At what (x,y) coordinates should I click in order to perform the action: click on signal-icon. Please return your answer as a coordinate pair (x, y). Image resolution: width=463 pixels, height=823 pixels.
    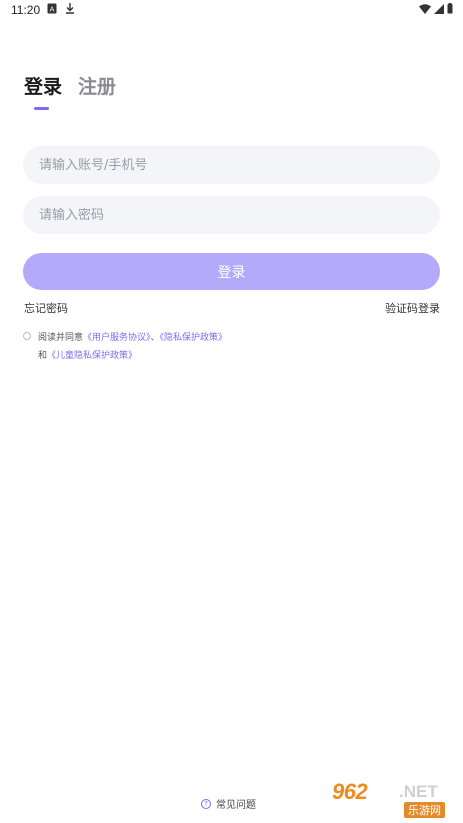
    Looking at the image, I should click on (439, 8).